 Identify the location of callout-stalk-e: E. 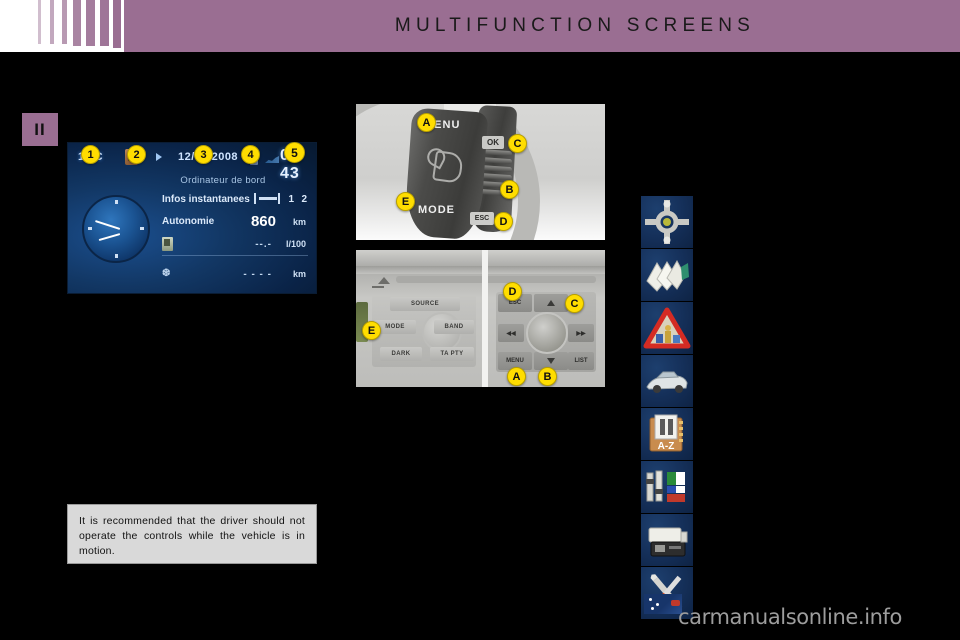
(405, 201).